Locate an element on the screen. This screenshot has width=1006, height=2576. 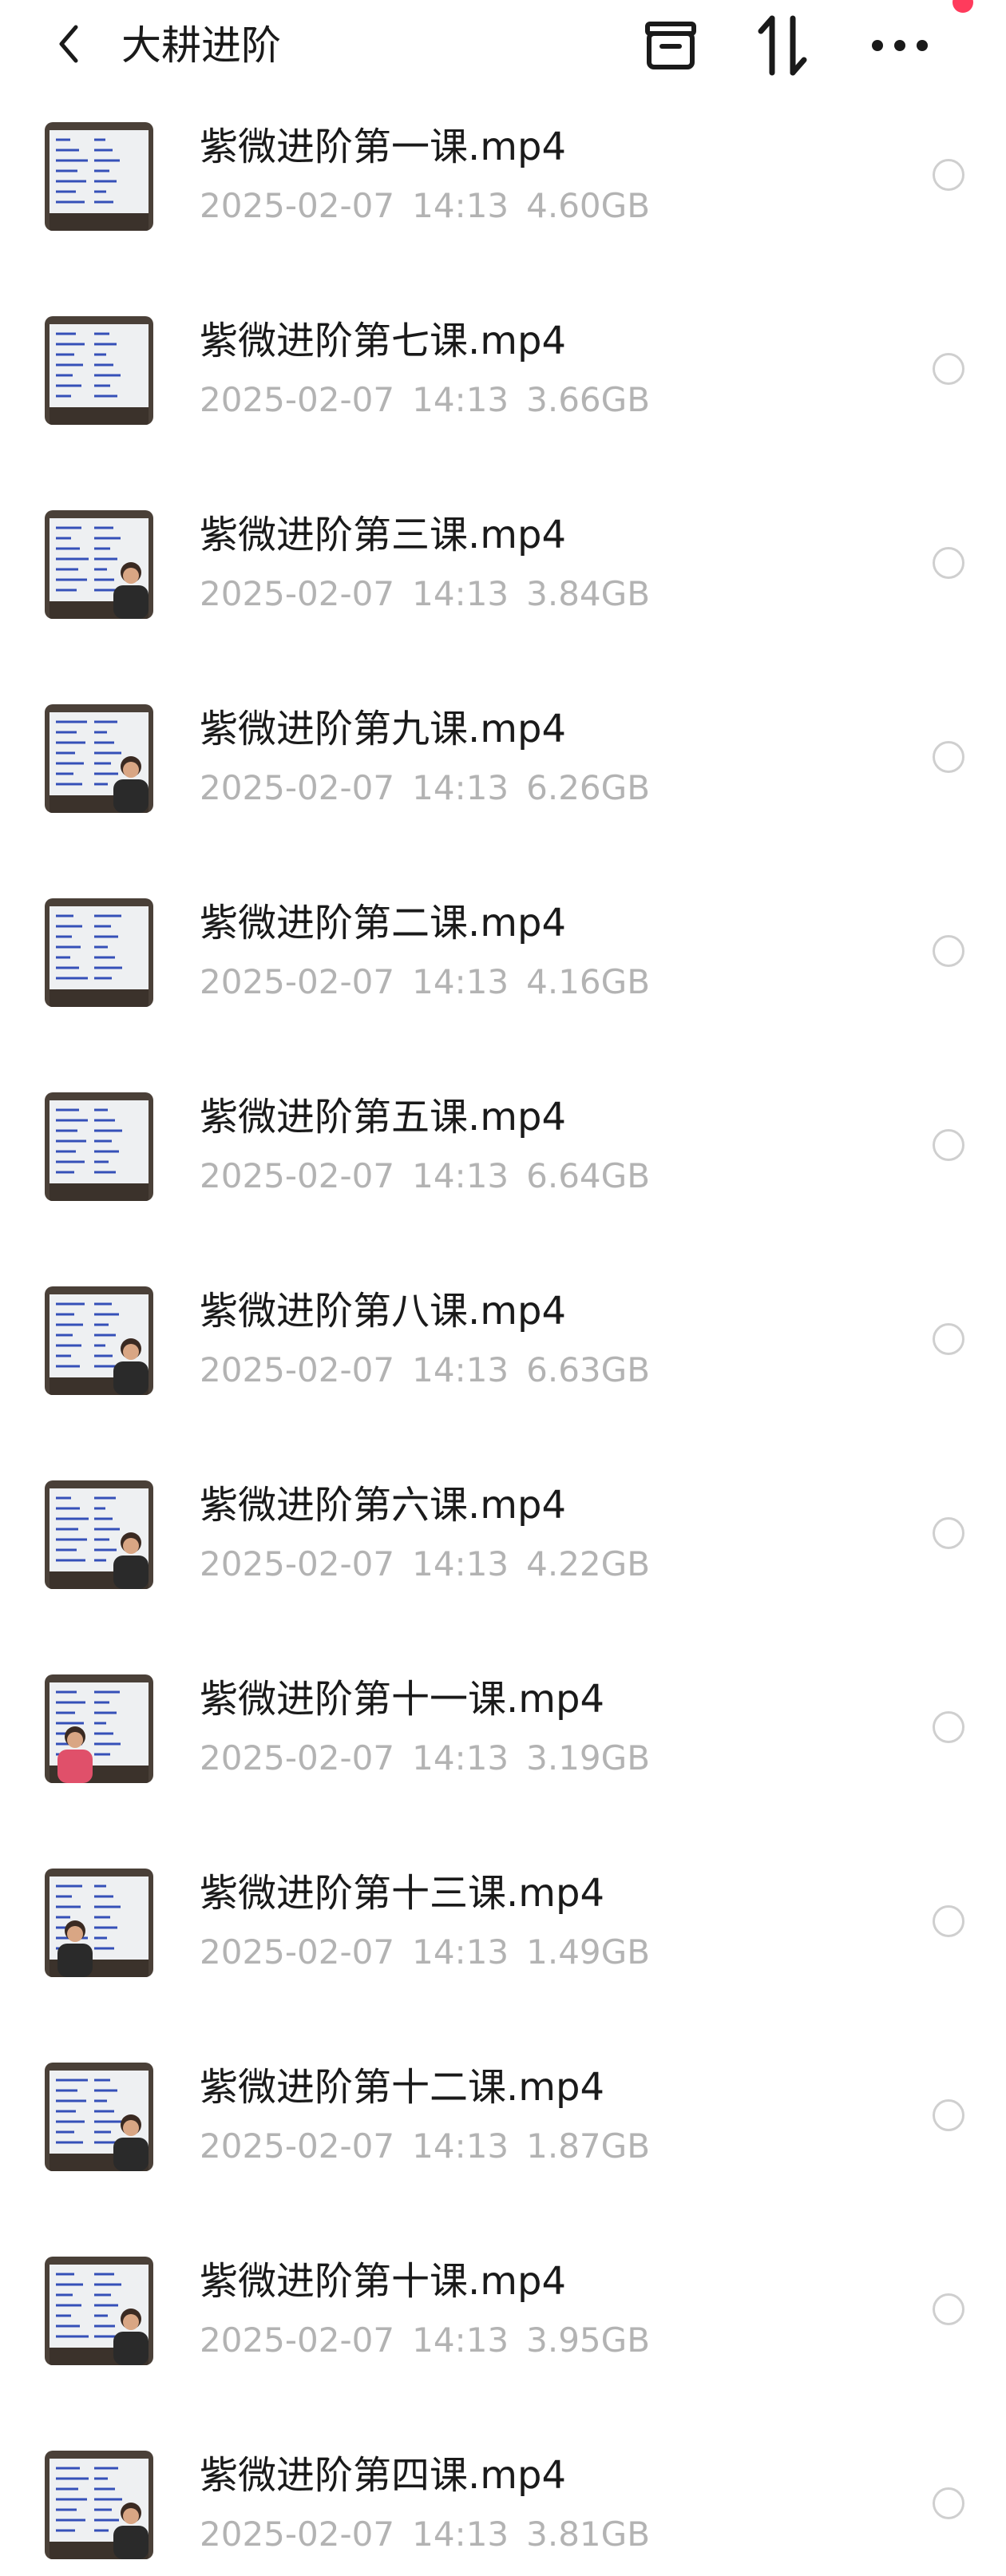
file-size: 3.19GB is located at coordinates (588, 1758).